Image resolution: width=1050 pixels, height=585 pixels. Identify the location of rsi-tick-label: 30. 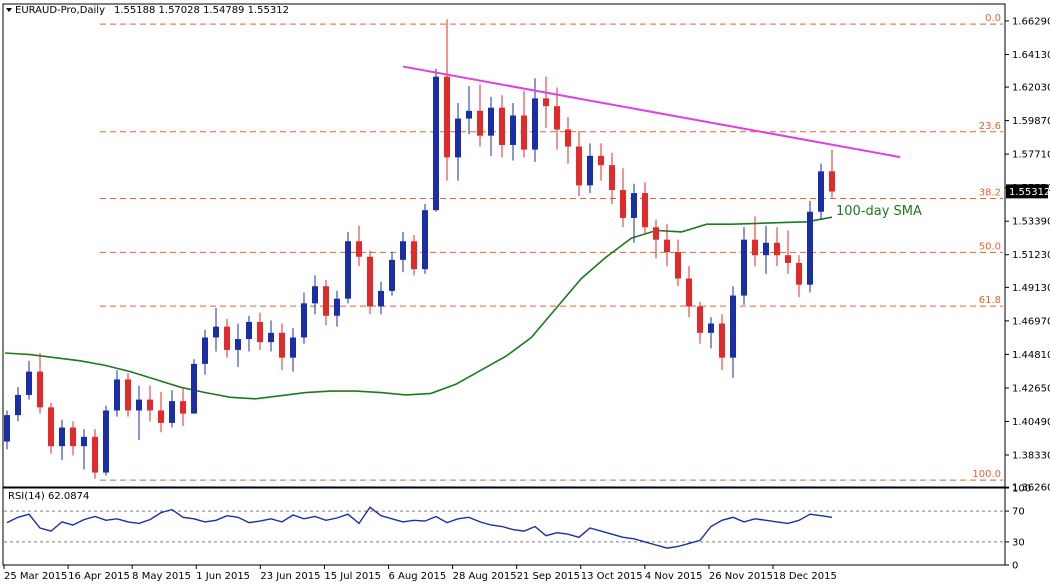
(1018, 542).